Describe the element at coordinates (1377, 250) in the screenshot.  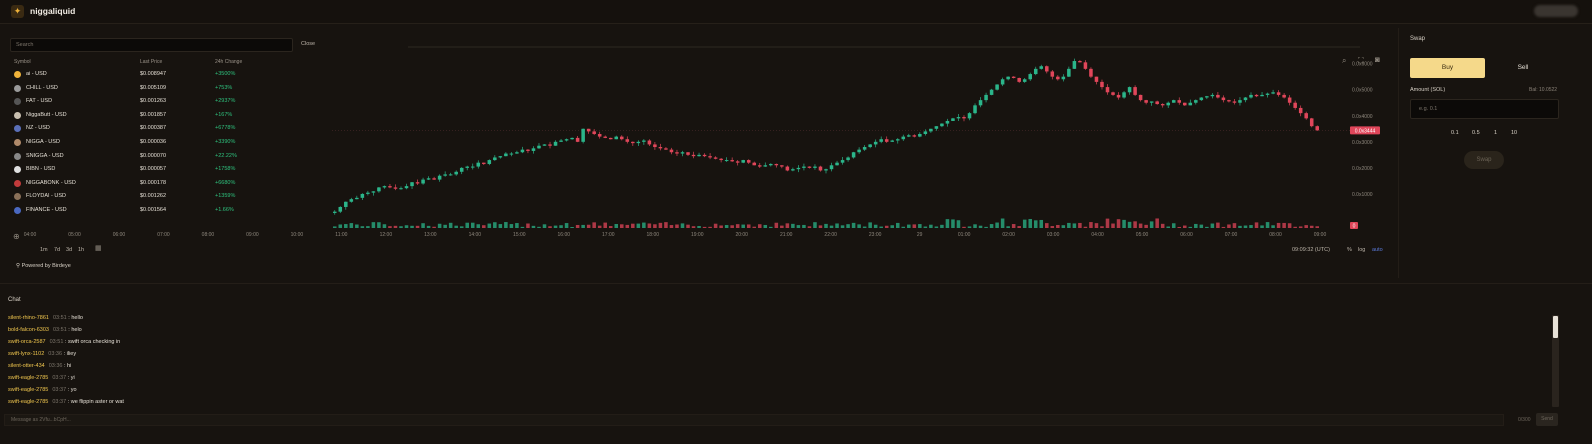
I see `auto-scale-toggle: auto` at that location.